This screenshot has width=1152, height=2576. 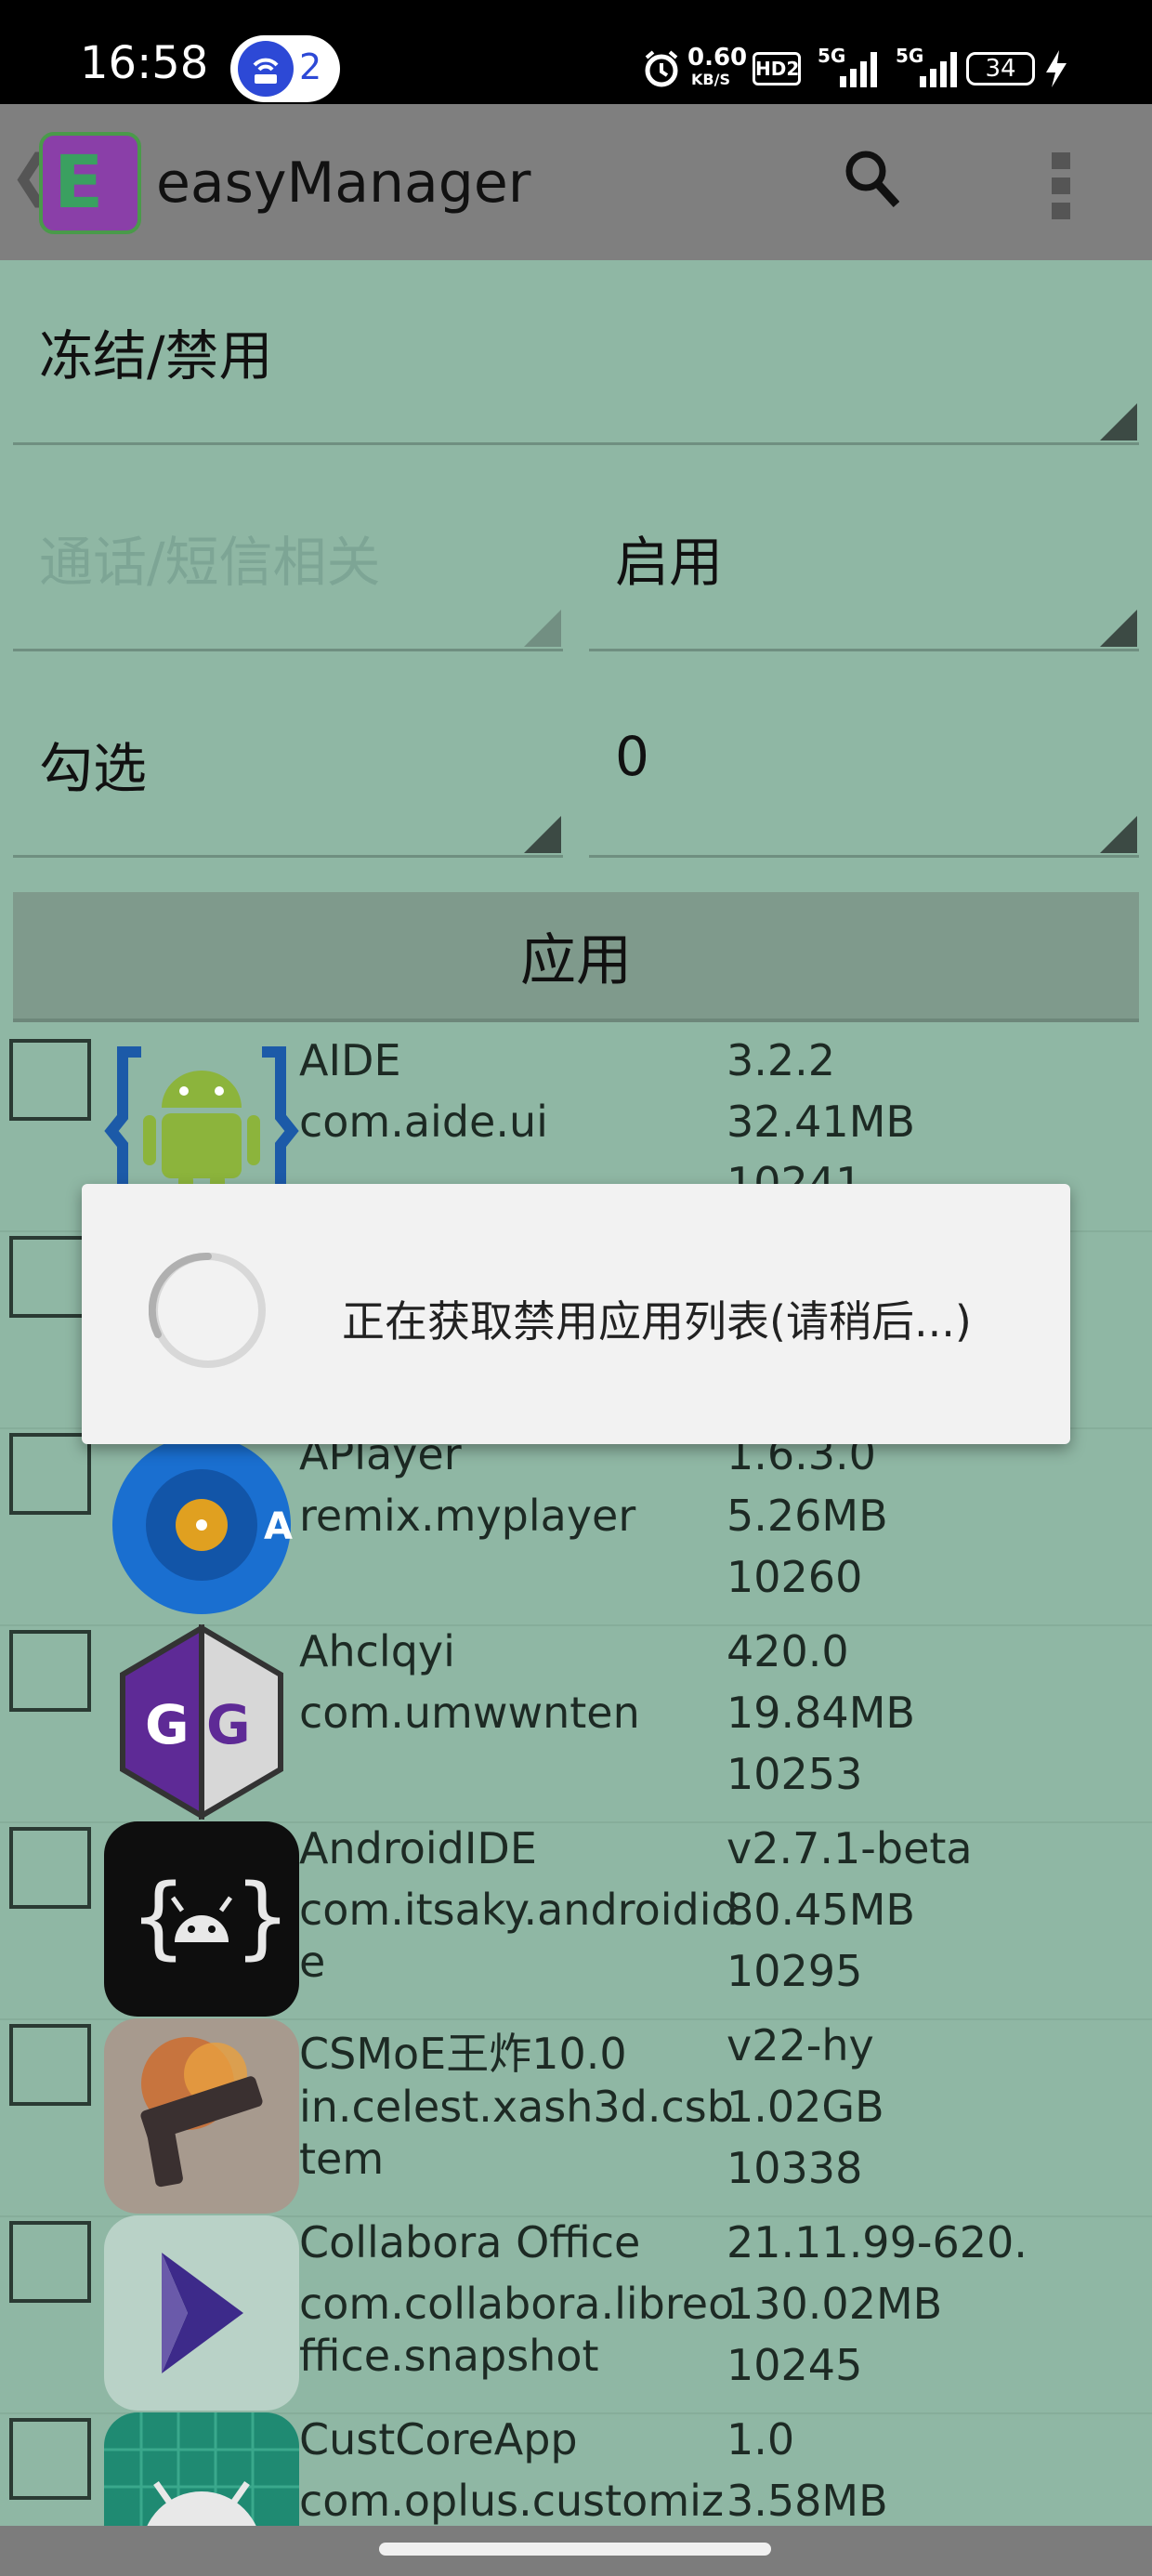 What do you see at coordinates (864, 766) in the screenshot?
I see `count-dropdown: 0` at bounding box center [864, 766].